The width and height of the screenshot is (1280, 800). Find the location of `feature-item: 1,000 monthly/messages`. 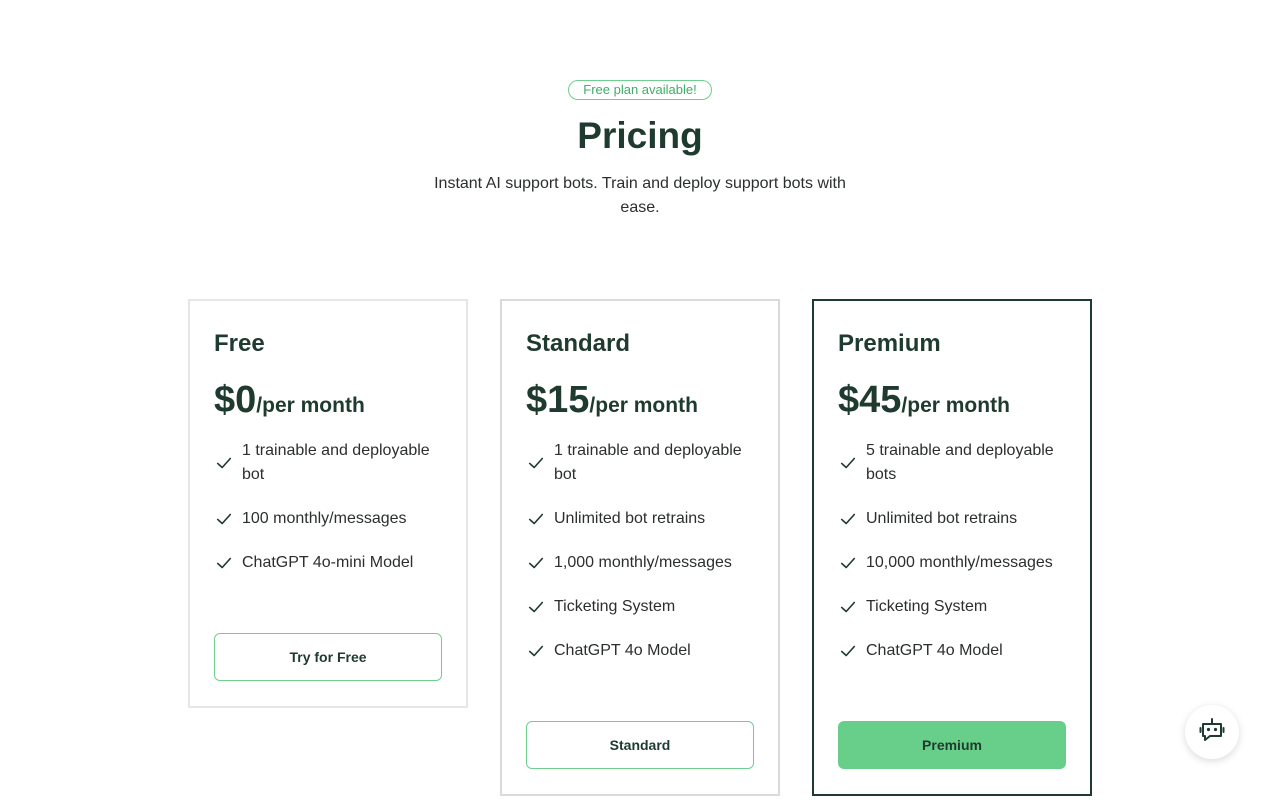

feature-item: 1,000 monthly/messages is located at coordinates (644, 563).